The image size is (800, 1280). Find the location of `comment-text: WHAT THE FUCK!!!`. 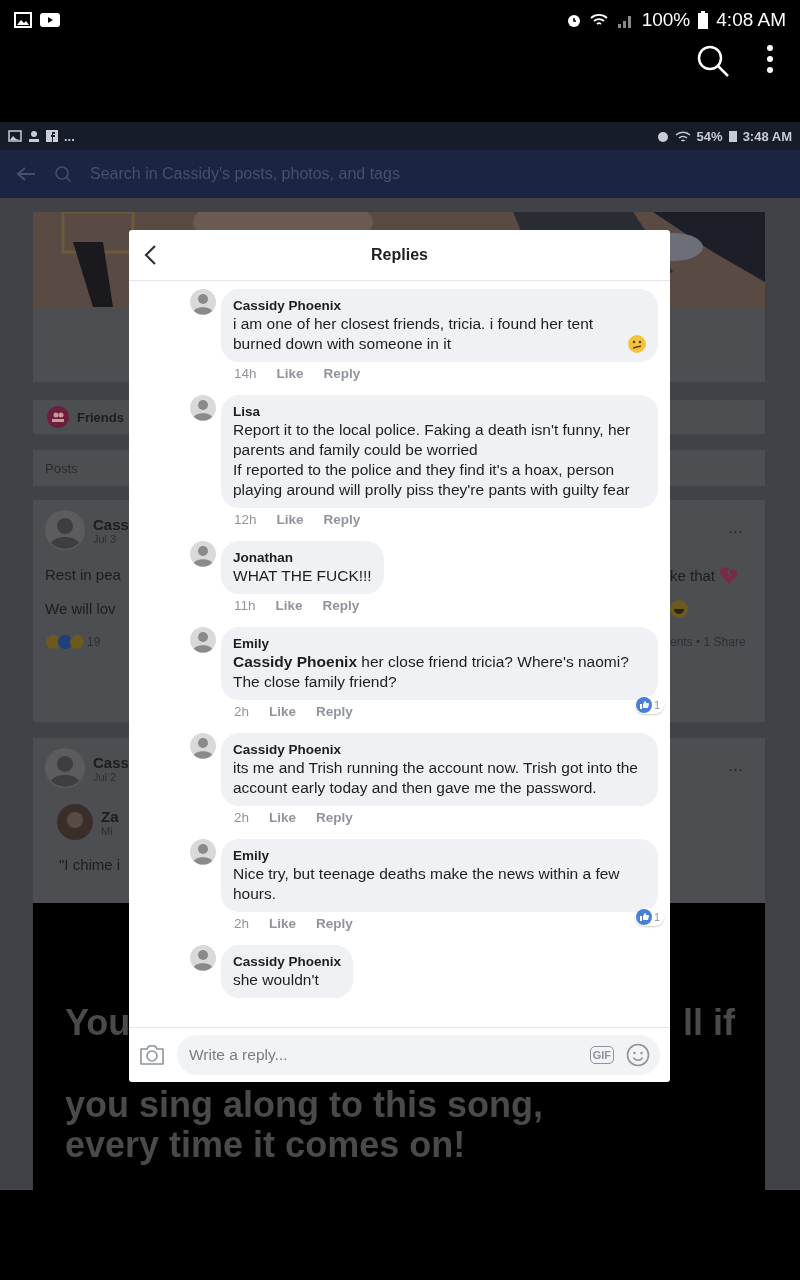

comment-text: WHAT THE FUCK!!! is located at coordinates (302, 576).